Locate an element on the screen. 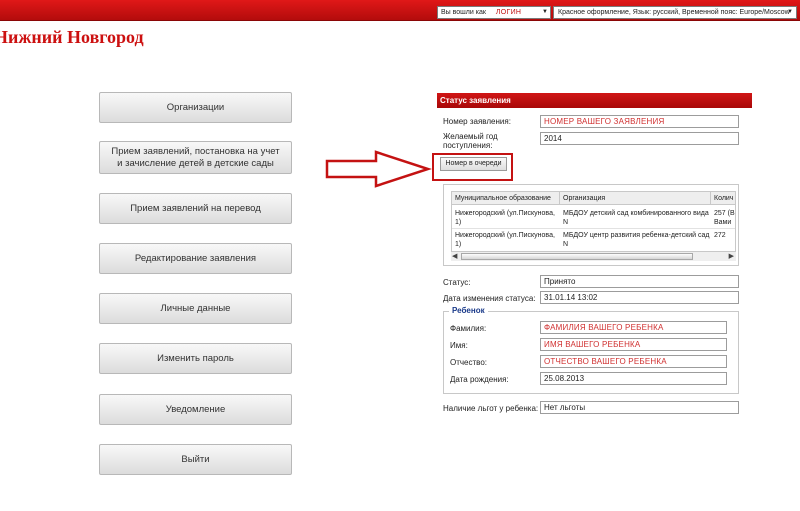  surname-label: Фамилия: is located at coordinates (468, 328).